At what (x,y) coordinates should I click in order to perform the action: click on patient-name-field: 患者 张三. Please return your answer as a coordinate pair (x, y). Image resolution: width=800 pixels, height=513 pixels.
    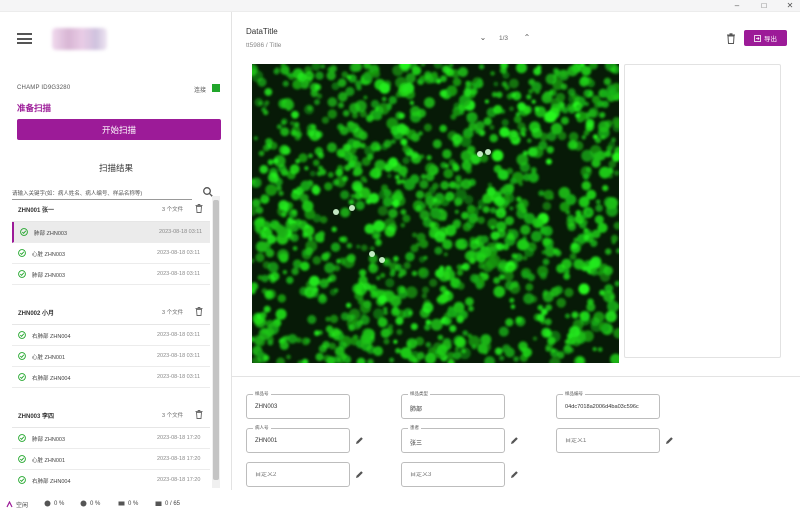
    Looking at the image, I should click on (453, 439).